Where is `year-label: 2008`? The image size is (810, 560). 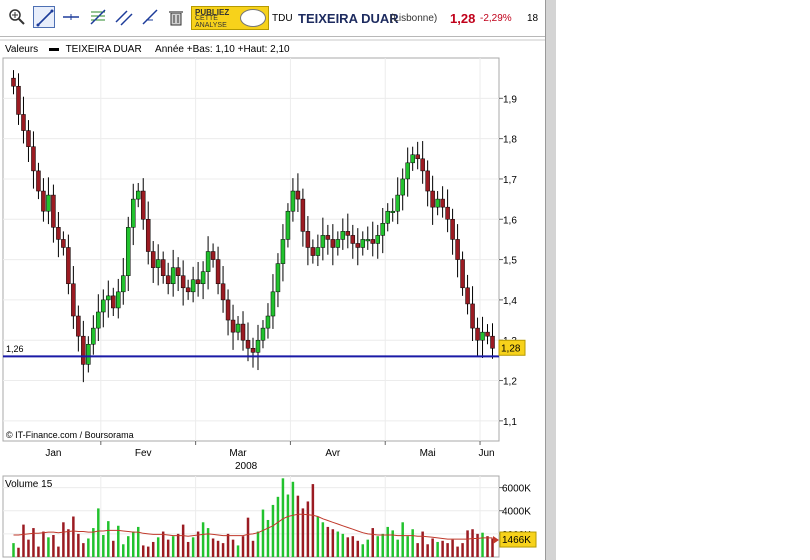
year-label: 2008 is located at coordinates (246, 466).